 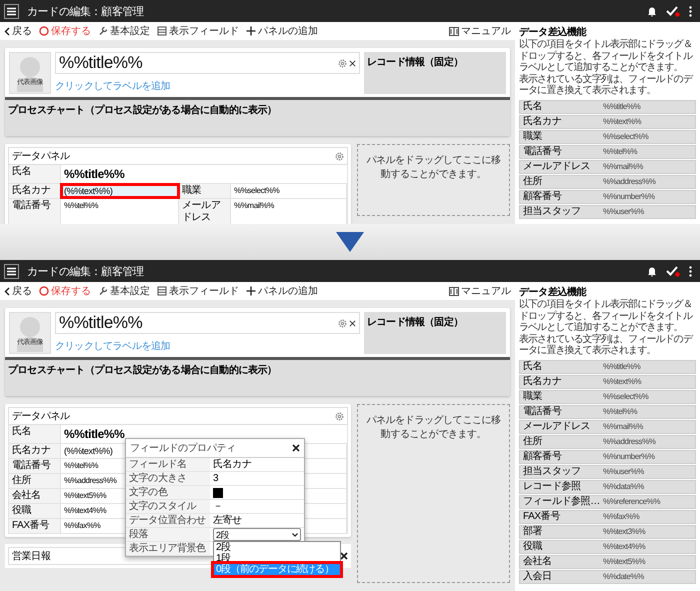 What do you see at coordinates (216, 478) in the screenshot?
I see `property-value: 3` at bounding box center [216, 478].